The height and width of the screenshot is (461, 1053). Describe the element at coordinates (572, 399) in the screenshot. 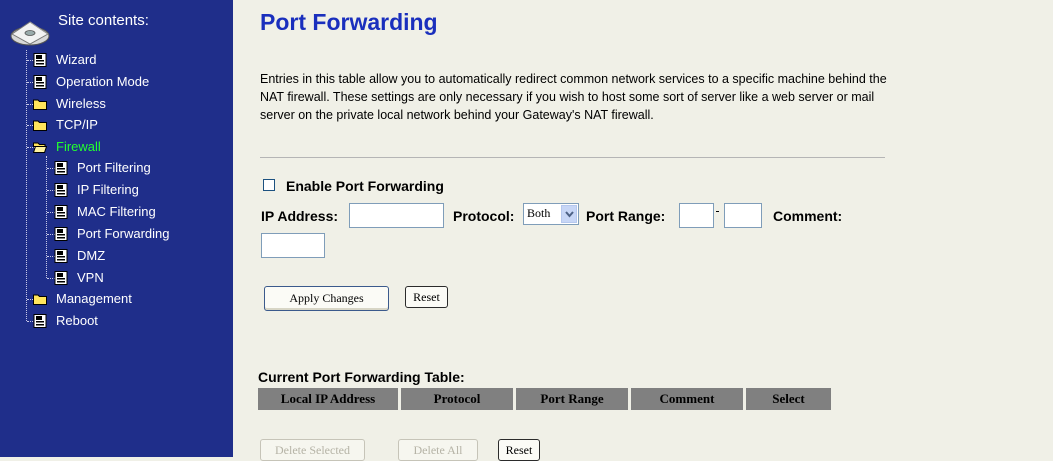

I see `column-header-port-range: Port Range` at that location.